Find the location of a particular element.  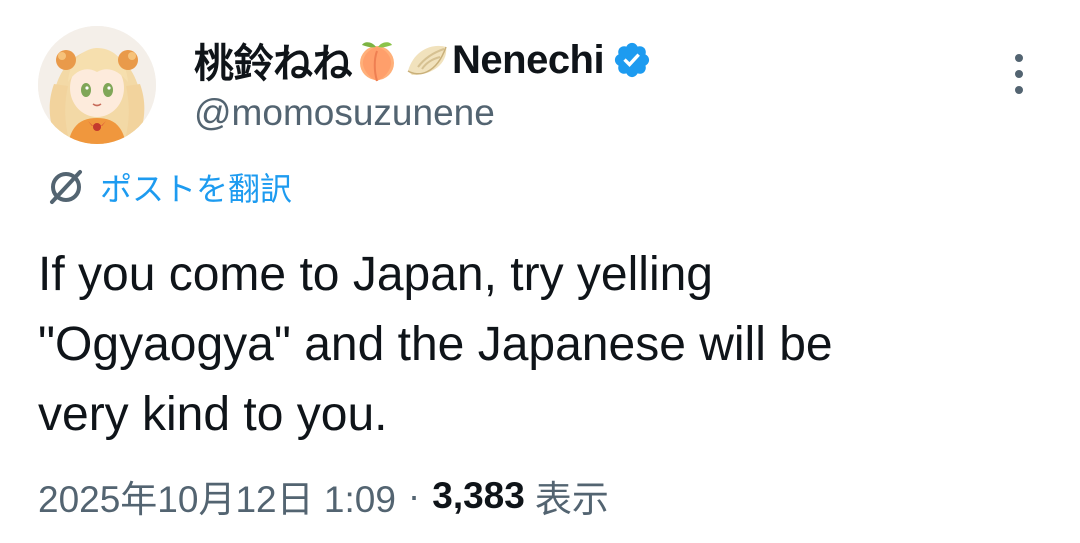

author-display-name: 桃鈴ねね is located at coordinates (273, 60).